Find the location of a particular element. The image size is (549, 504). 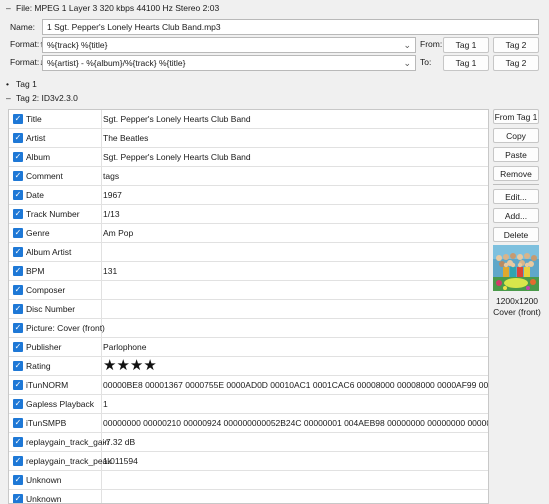

frame-name-cell: ✓ replaygain_track_gain is located at coordinates (59, 442).